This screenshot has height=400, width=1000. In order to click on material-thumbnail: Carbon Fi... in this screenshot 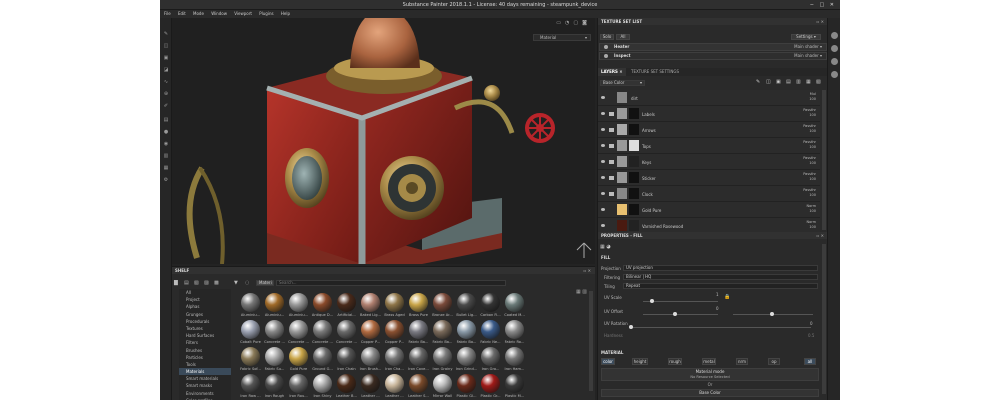, I will do `click(490, 306)`.